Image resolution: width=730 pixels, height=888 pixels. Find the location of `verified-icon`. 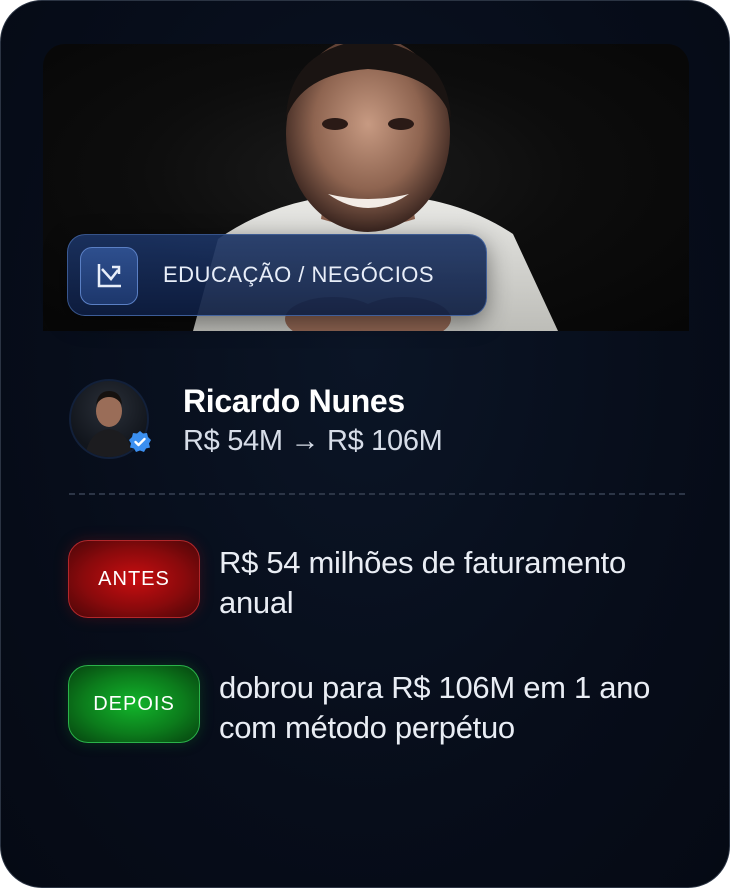

verified-icon is located at coordinates (140, 441).